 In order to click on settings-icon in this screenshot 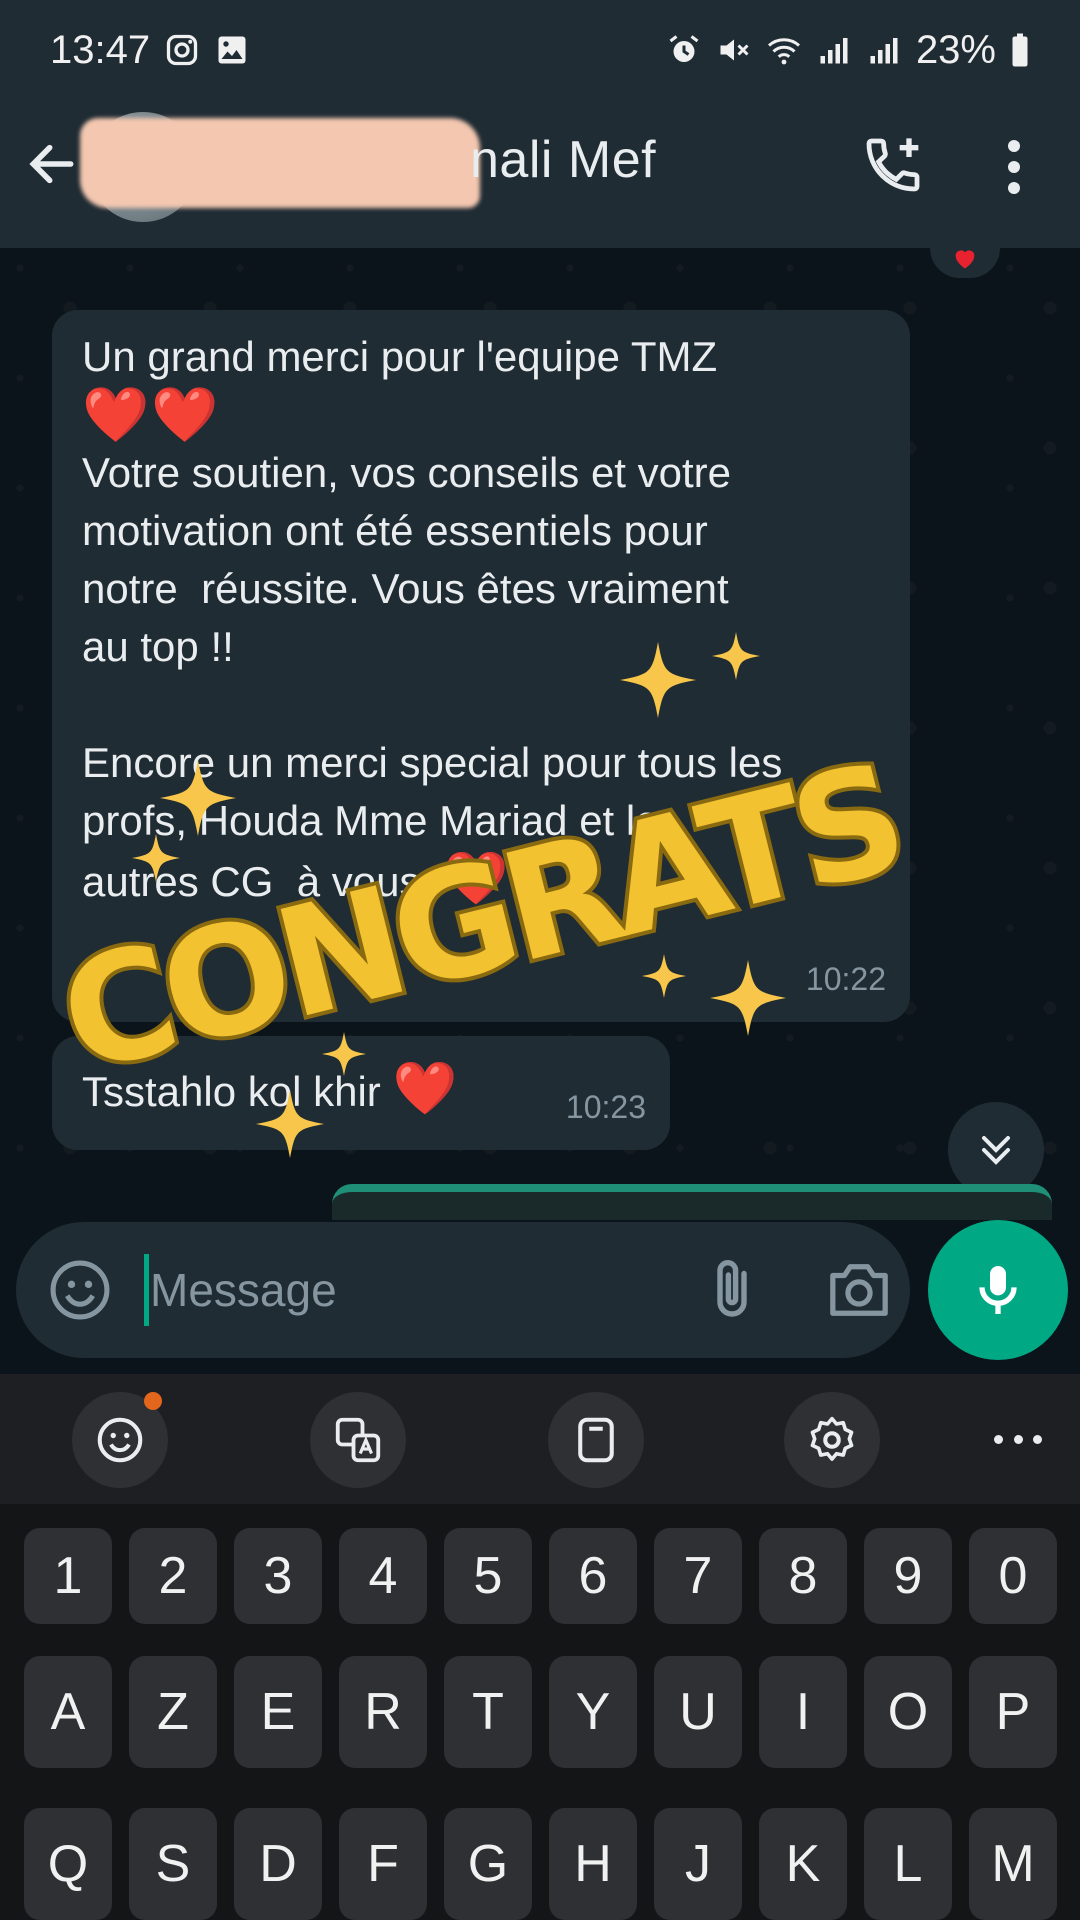, I will do `click(832, 1438)`.